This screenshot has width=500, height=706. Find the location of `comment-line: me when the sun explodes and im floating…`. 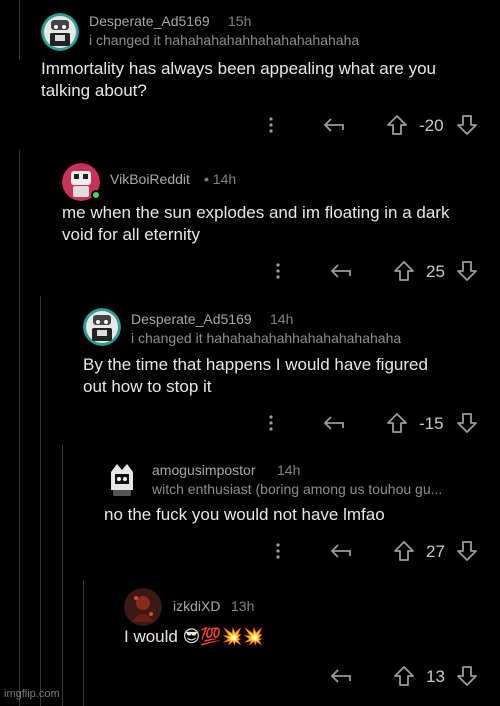

comment-line: me when the sun explodes and im floating… is located at coordinates (256, 212).